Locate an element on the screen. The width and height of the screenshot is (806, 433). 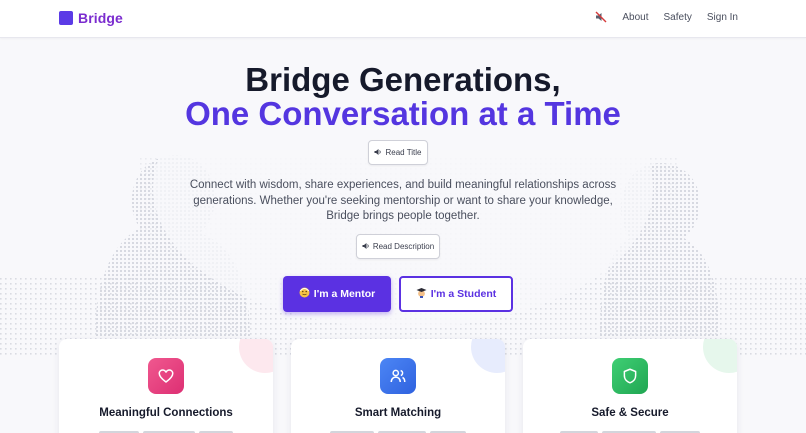
student-button: I'm a Student is located at coordinates (456, 294).